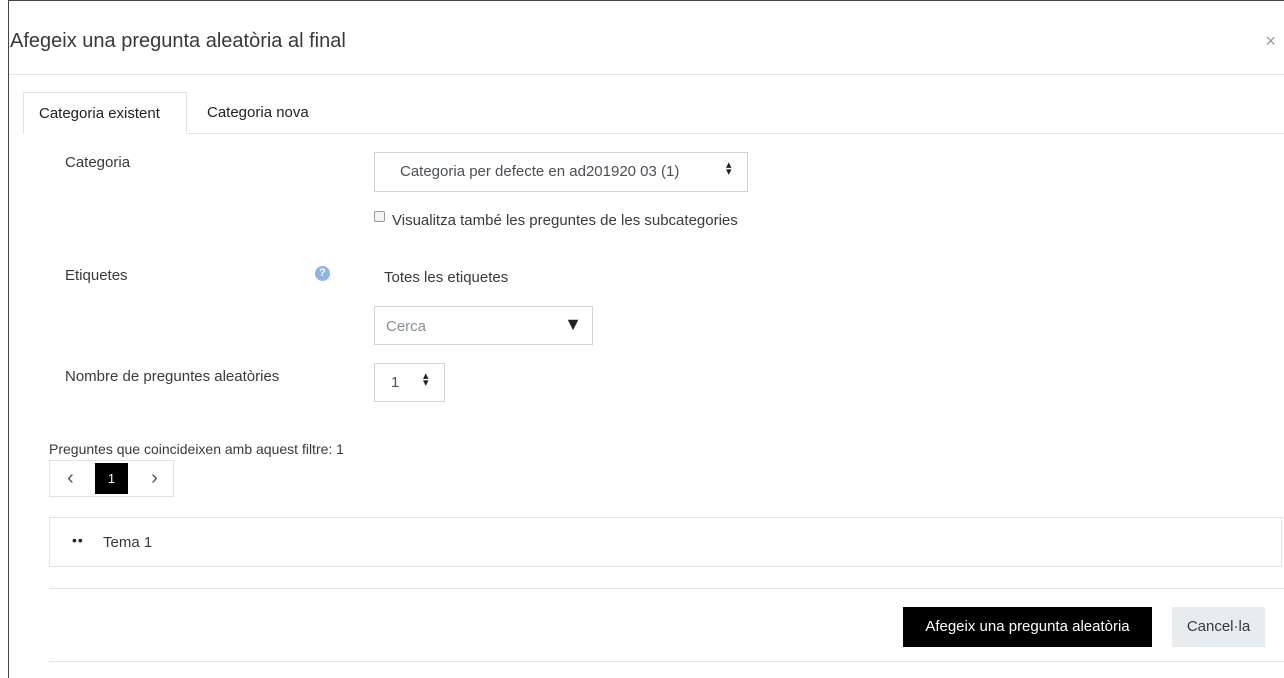 The height and width of the screenshot is (678, 1284). I want to click on tags-label: Etiquetes, so click(96, 275).